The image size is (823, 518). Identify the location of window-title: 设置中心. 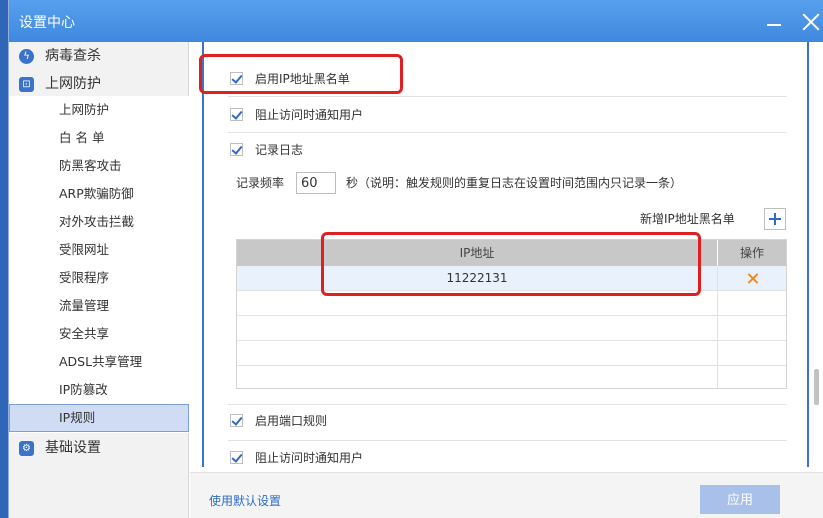
(47, 23).